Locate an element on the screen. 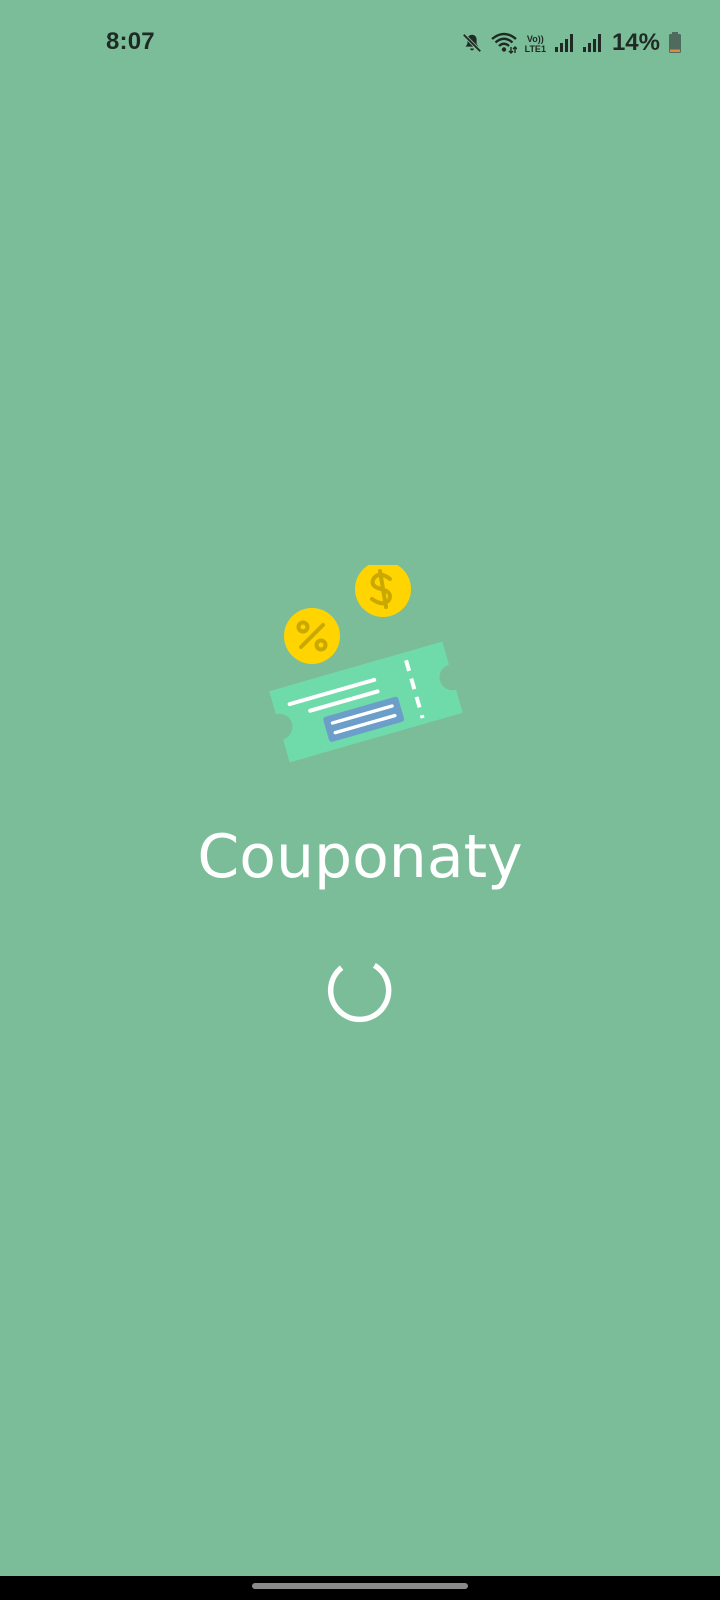  volte-bottom-label: LTE1 is located at coordinates (535, 49).